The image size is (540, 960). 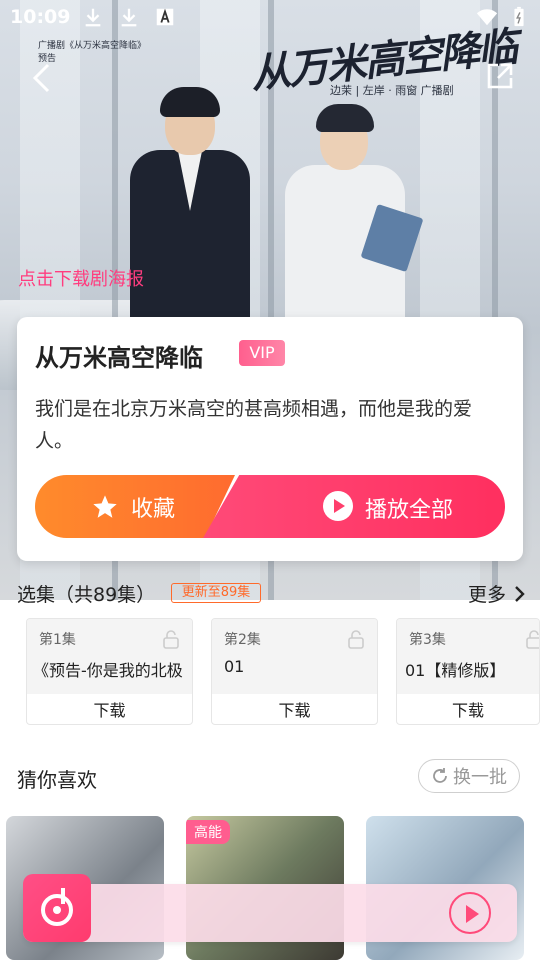 What do you see at coordinates (42, 78) in the screenshot?
I see `back-arrow-icon` at bounding box center [42, 78].